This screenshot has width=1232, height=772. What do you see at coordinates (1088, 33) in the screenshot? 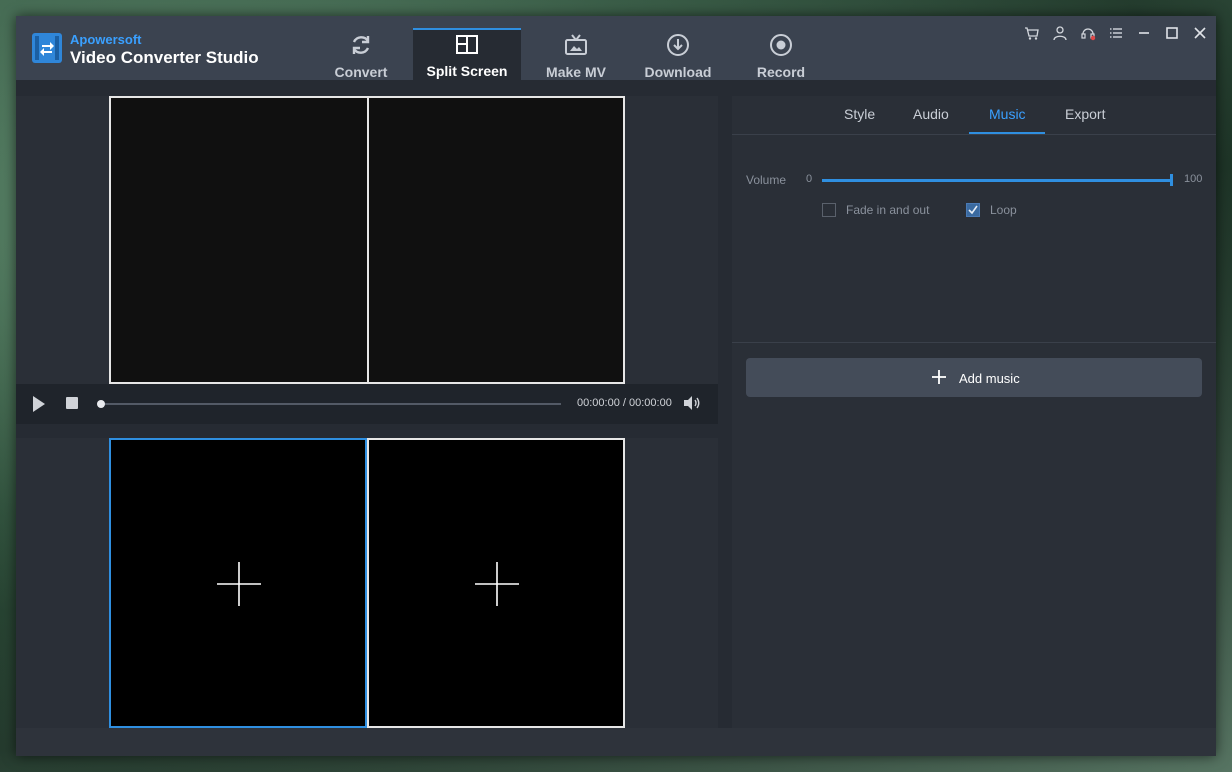
I see `support-icon` at bounding box center [1088, 33].